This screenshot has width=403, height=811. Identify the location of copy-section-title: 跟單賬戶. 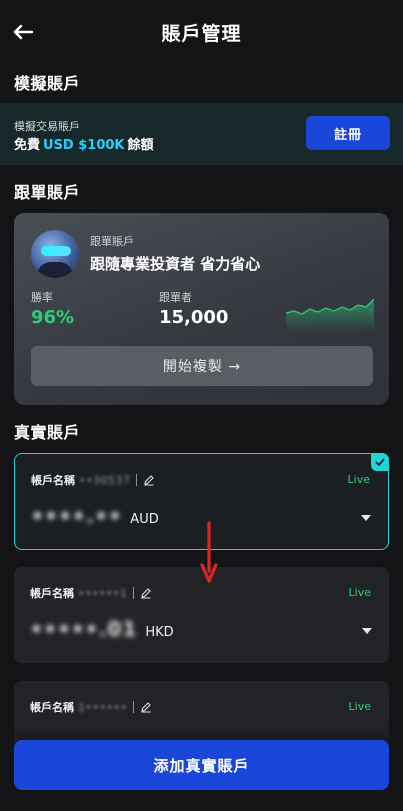
(47, 192).